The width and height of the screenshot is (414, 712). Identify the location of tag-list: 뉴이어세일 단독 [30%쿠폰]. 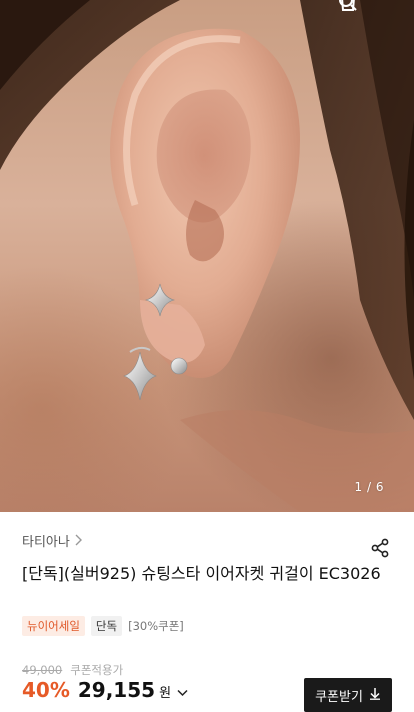
(103, 626).